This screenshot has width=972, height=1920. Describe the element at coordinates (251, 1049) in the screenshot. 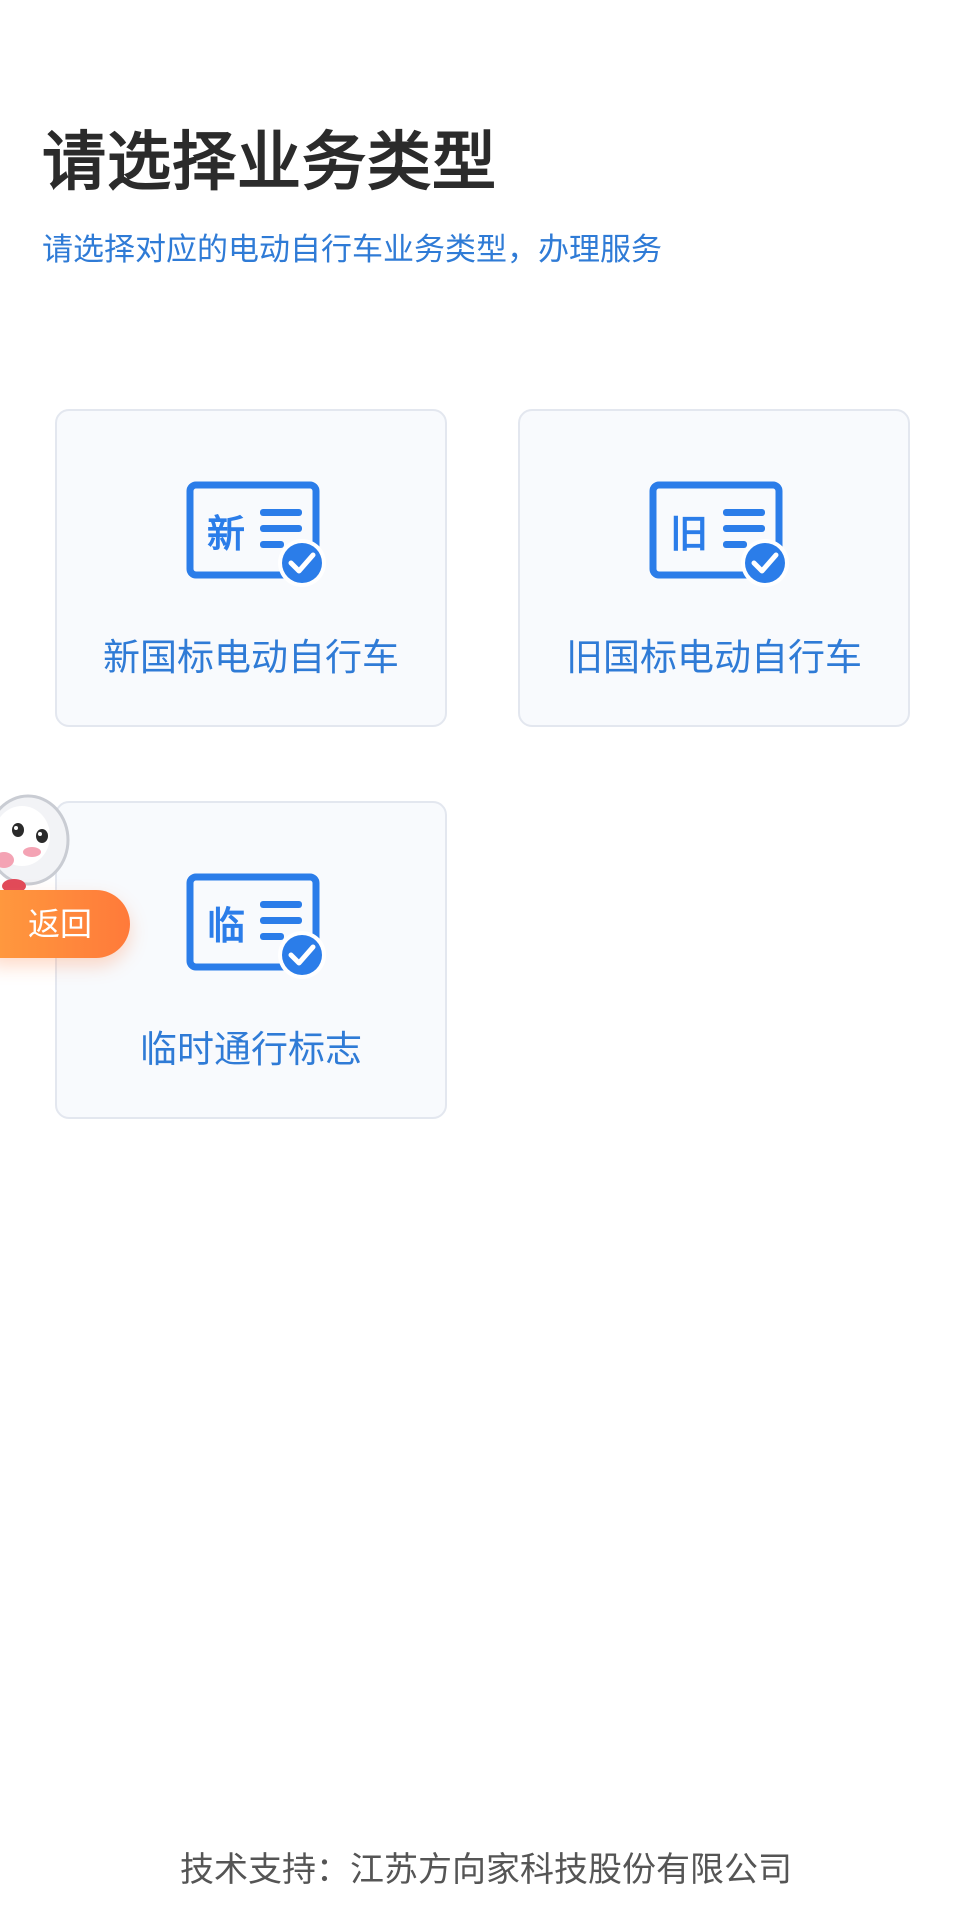

I see `card-label: 临时通行标志` at that location.